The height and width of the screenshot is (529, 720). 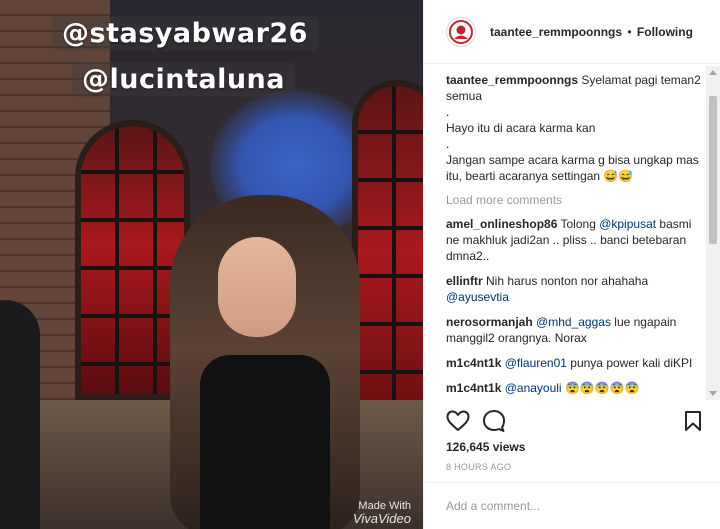 I want to click on background-person, so click(x=20, y=414).